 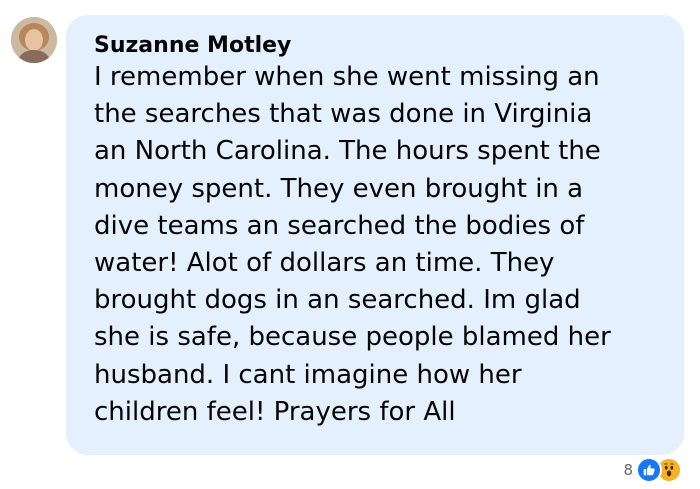 What do you see at coordinates (275, 411) in the screenshot?
I see `comment-line: children feel! Prayers for All` at bounding box center [275, 411].